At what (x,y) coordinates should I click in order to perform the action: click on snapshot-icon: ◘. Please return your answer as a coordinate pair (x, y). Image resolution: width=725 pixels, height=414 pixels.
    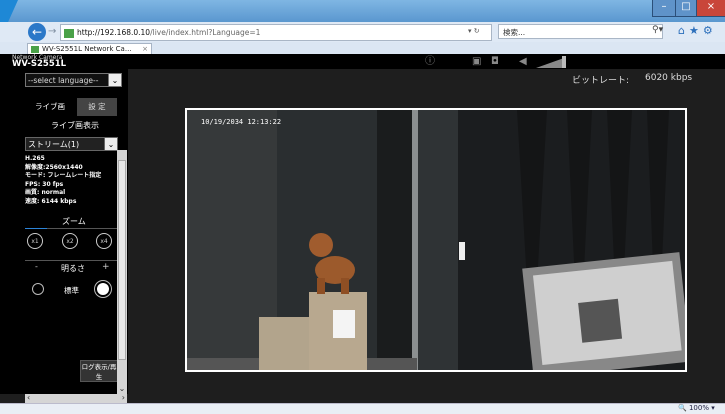
    Looking at the image, I should click on (495, 61).